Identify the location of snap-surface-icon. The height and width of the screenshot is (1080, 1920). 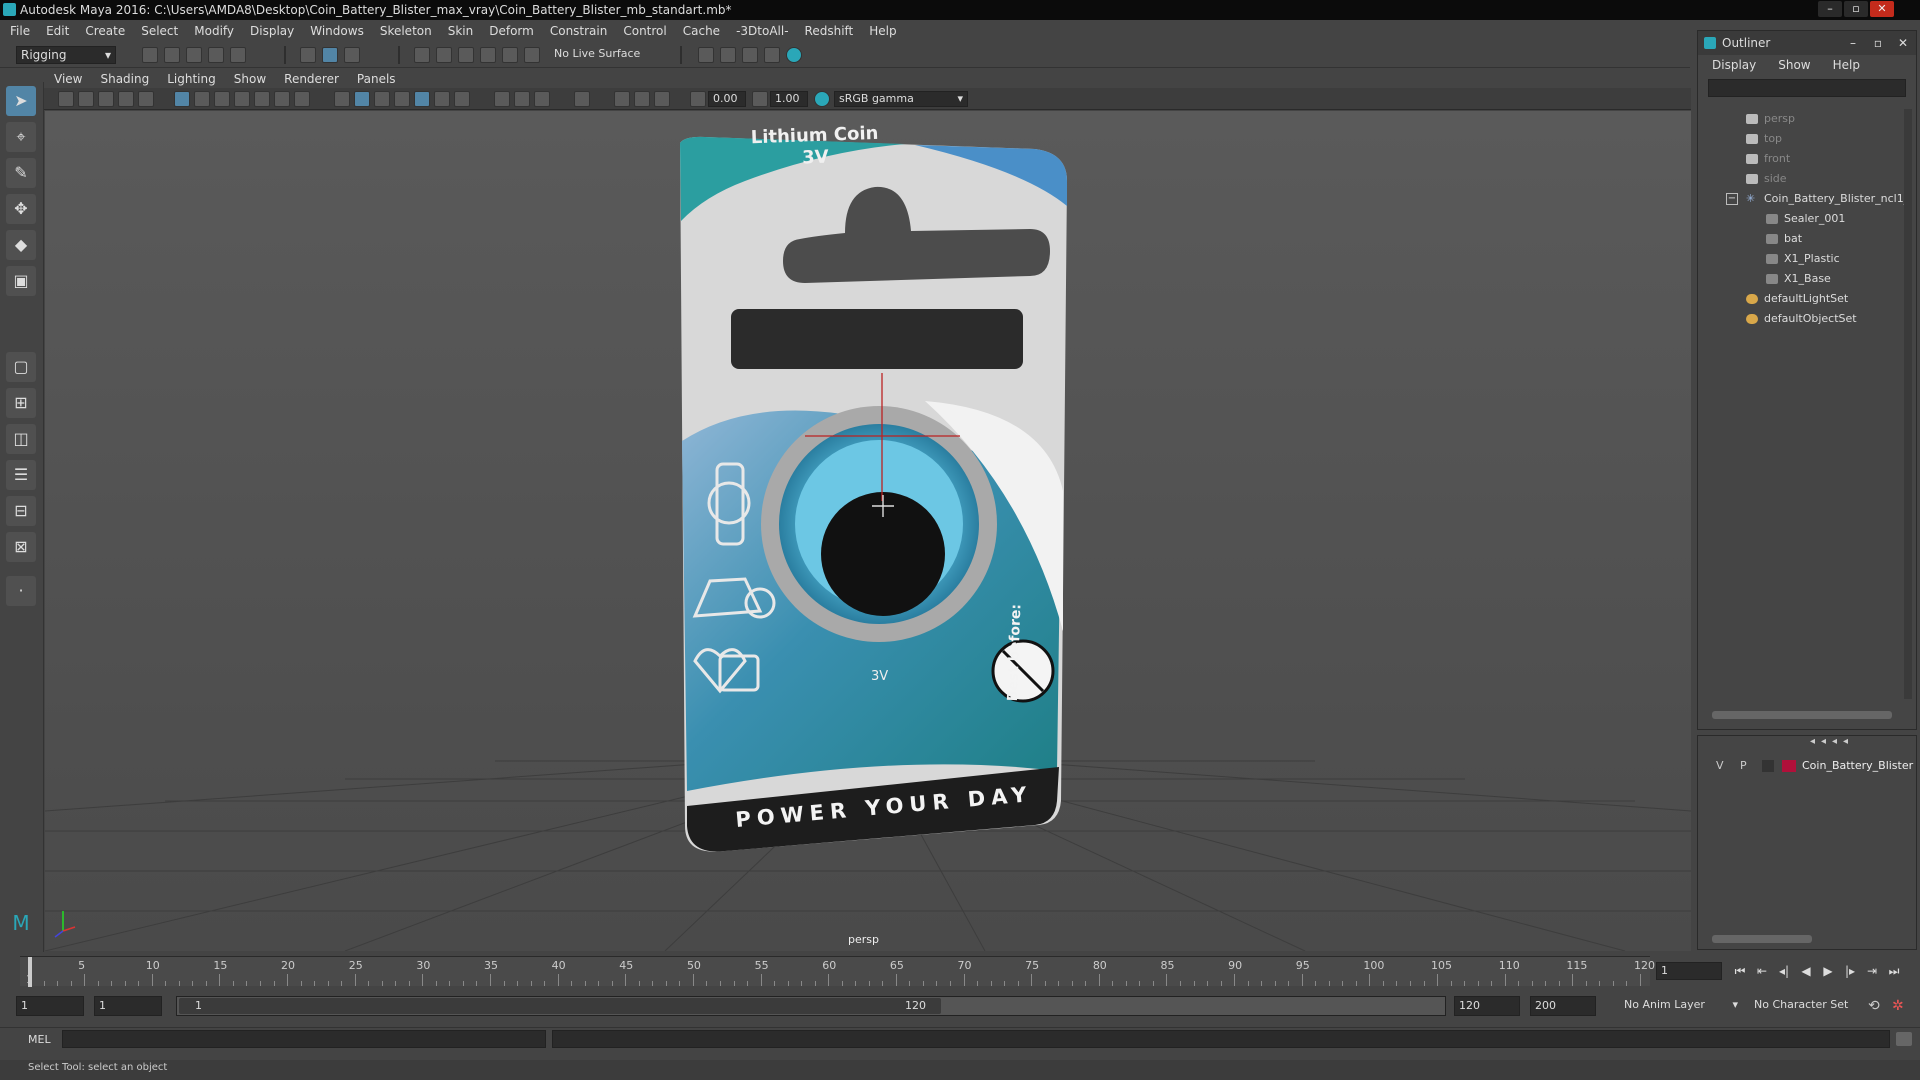
(510, 55).